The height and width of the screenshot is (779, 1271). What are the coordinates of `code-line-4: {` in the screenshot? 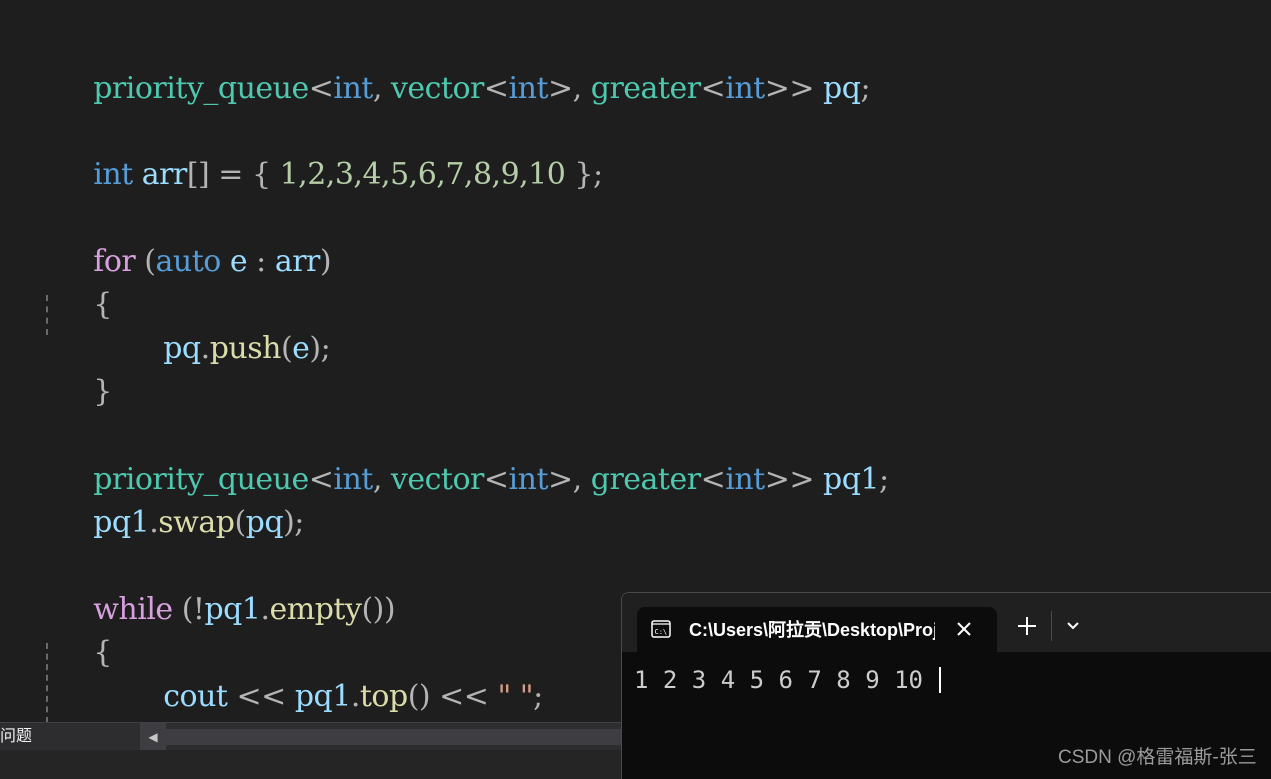 It's located at (75, 286).